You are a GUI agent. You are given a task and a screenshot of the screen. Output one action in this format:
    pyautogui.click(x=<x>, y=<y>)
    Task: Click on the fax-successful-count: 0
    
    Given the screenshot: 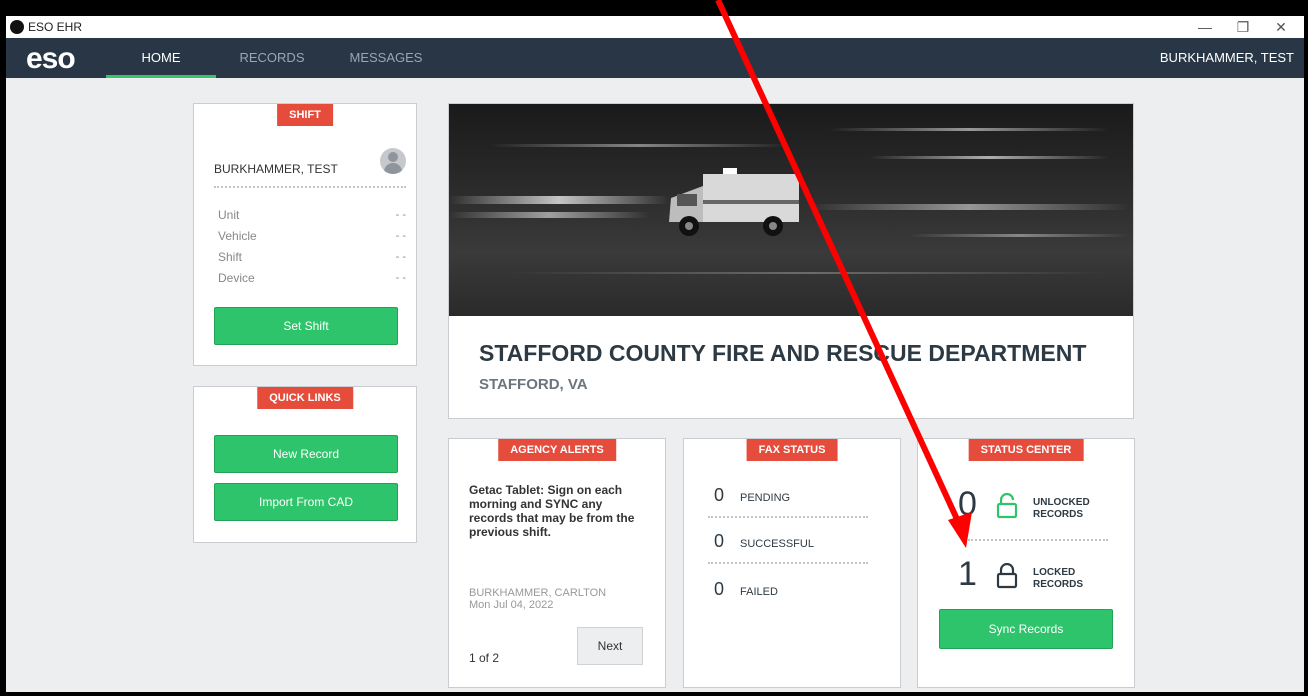 What is the action you would take?
    pyautogui.click(x=719, y=541)
    